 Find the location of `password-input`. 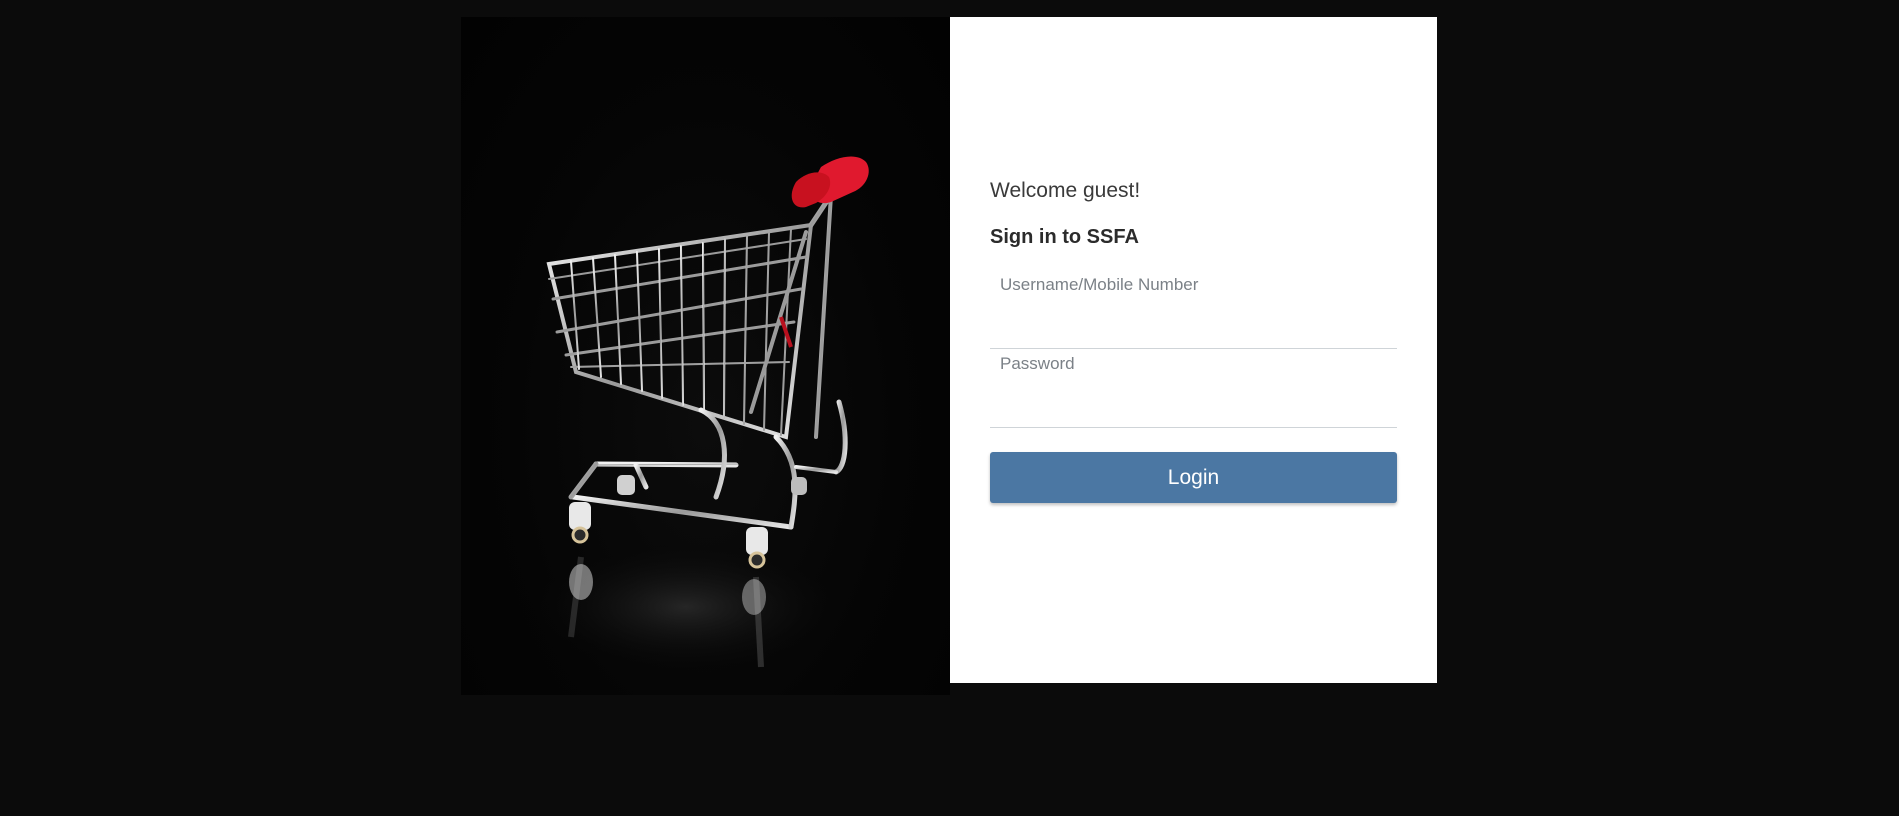

password-input is located at coordinates (1197, 403).